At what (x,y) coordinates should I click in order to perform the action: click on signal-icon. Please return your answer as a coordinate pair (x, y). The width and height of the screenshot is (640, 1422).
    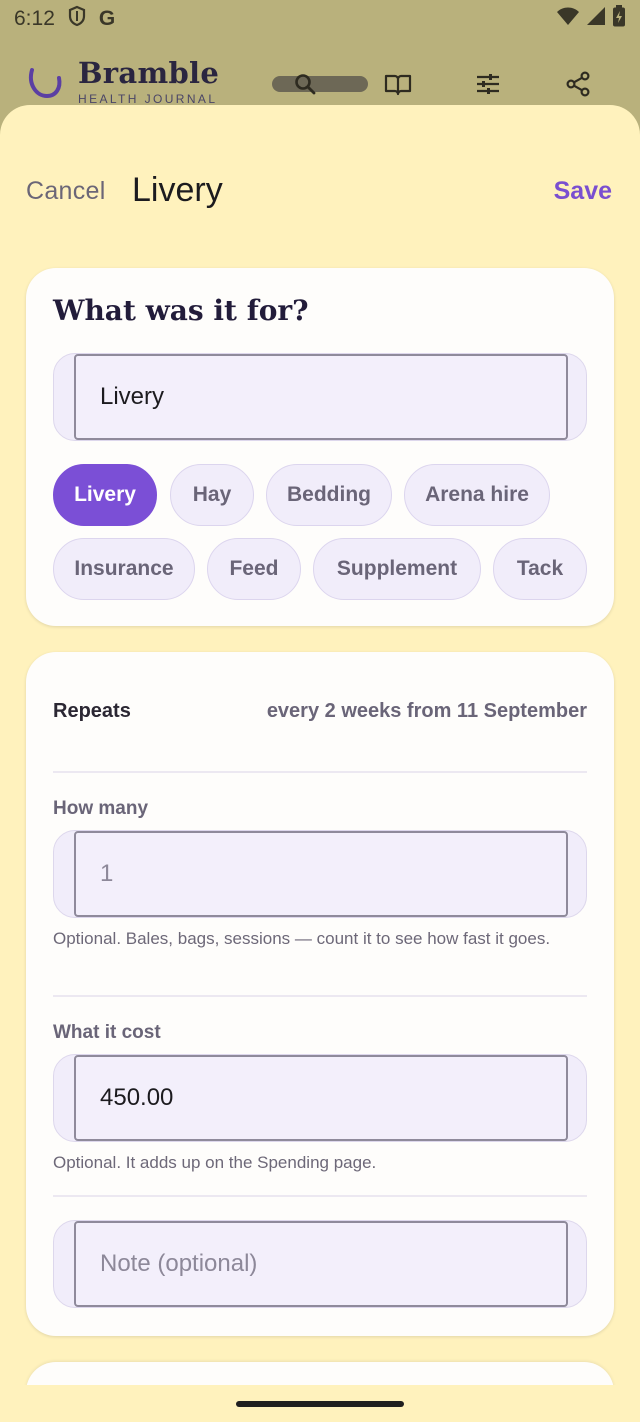
    Looking at the image, I should click on (596, 19).